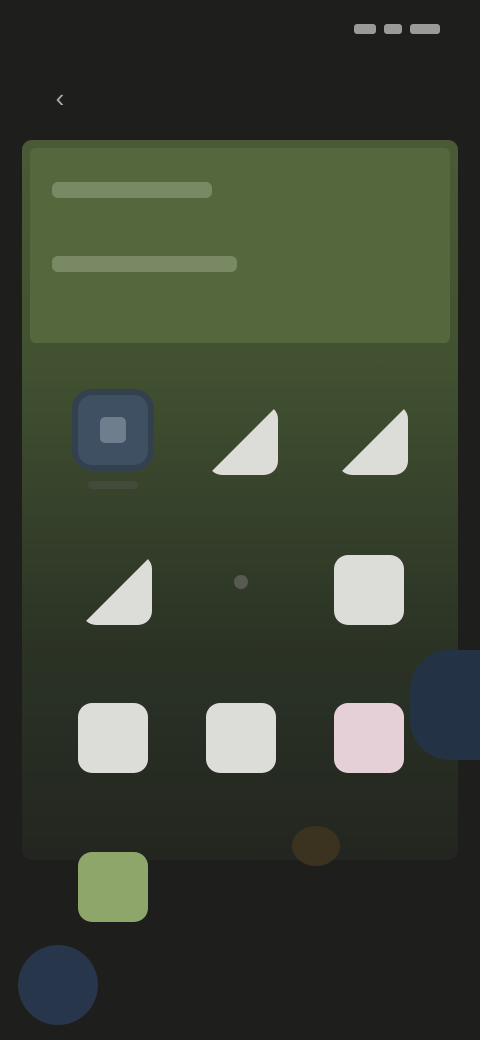 The height and width of the screenshot is (1040, 480). I want to click on status-icons, so click(385, 29).